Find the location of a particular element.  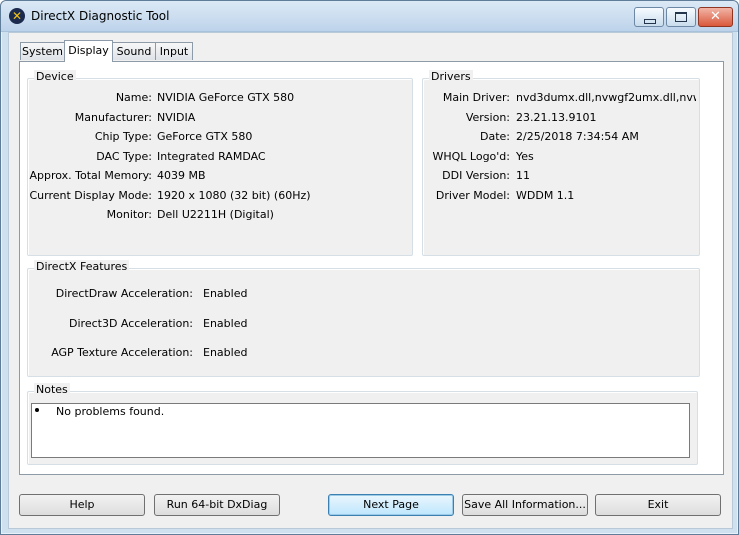

notes-group: Notes No problems found. is located at coordinates (362, 424).